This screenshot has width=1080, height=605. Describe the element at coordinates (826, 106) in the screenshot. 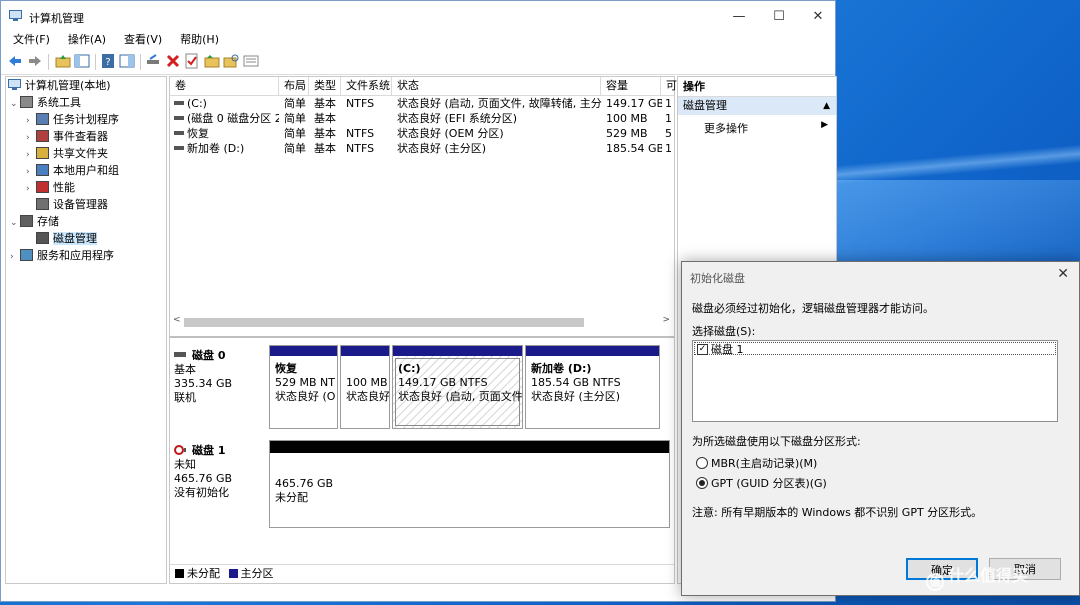

I see `collapse-up-icon: ▲` at that location.